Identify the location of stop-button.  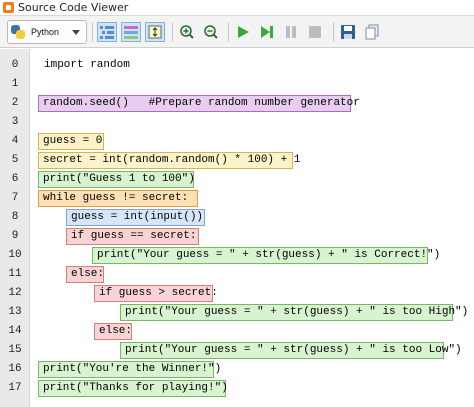
(315, 32).